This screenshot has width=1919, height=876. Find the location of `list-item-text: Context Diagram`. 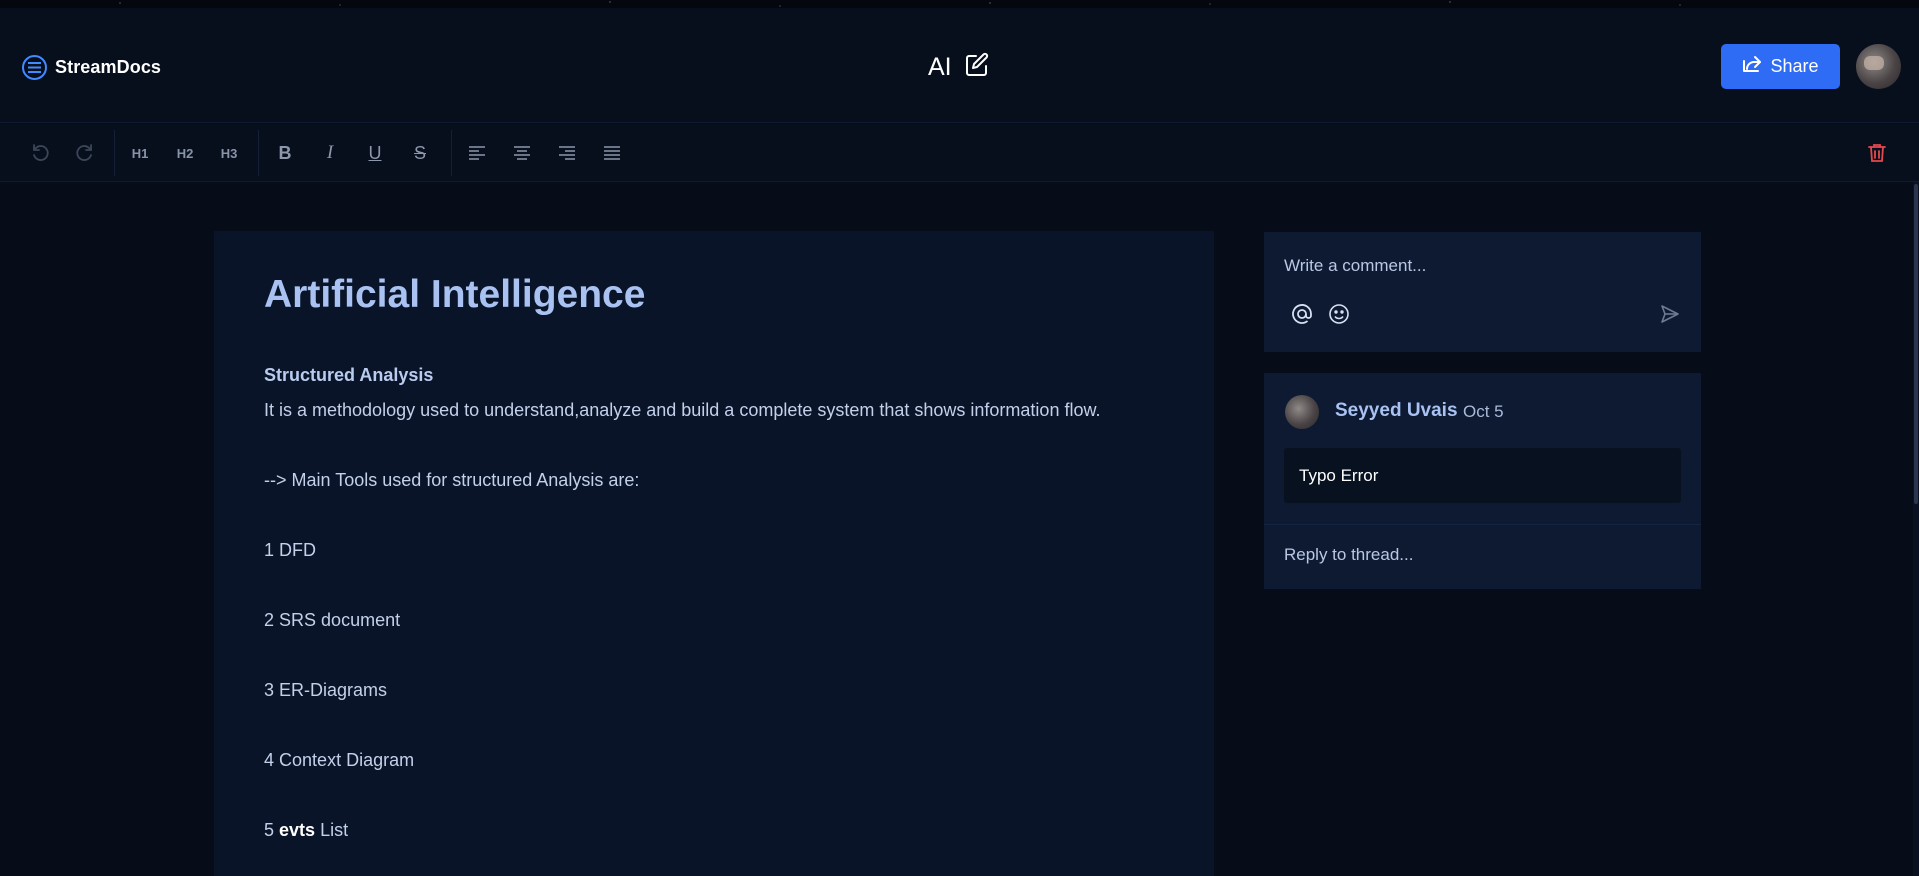

list-item-text: Context Diagram is located at coordinates (347, 760).